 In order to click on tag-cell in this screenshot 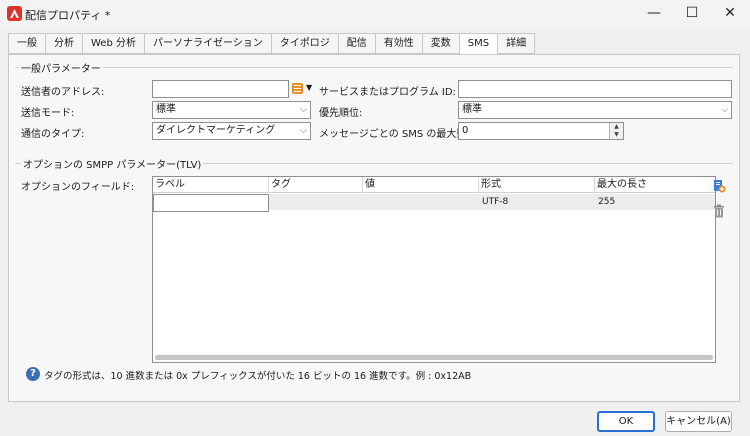, I will do `click(316, 202)`.